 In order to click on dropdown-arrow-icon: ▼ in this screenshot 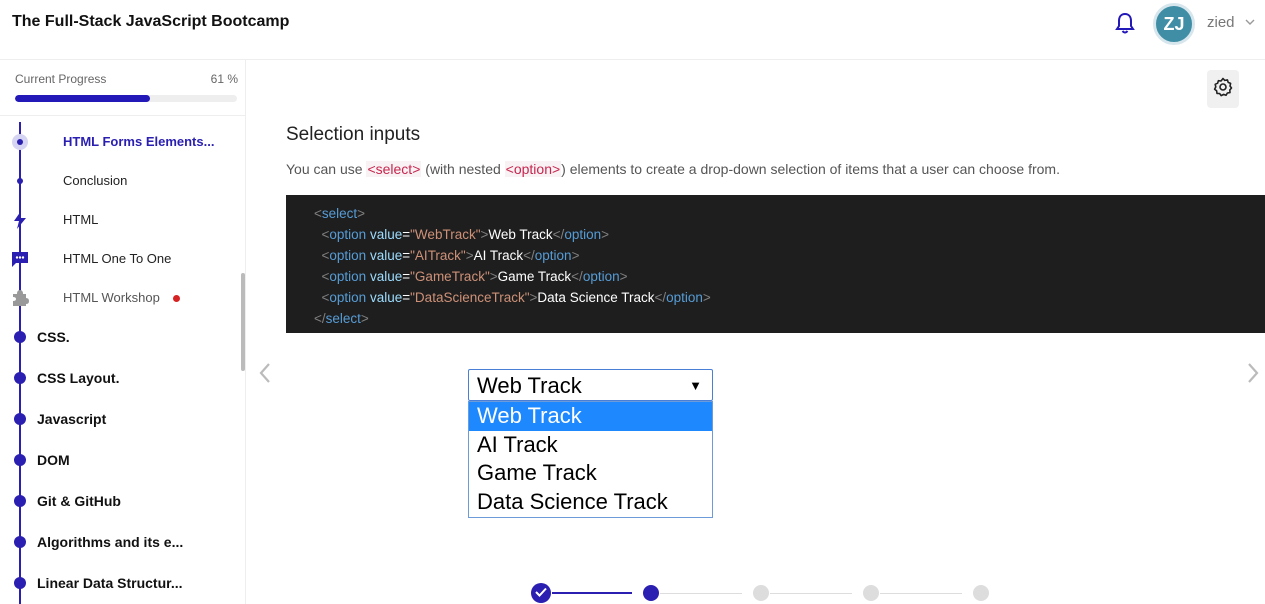, I will do `click(695, 385)`.